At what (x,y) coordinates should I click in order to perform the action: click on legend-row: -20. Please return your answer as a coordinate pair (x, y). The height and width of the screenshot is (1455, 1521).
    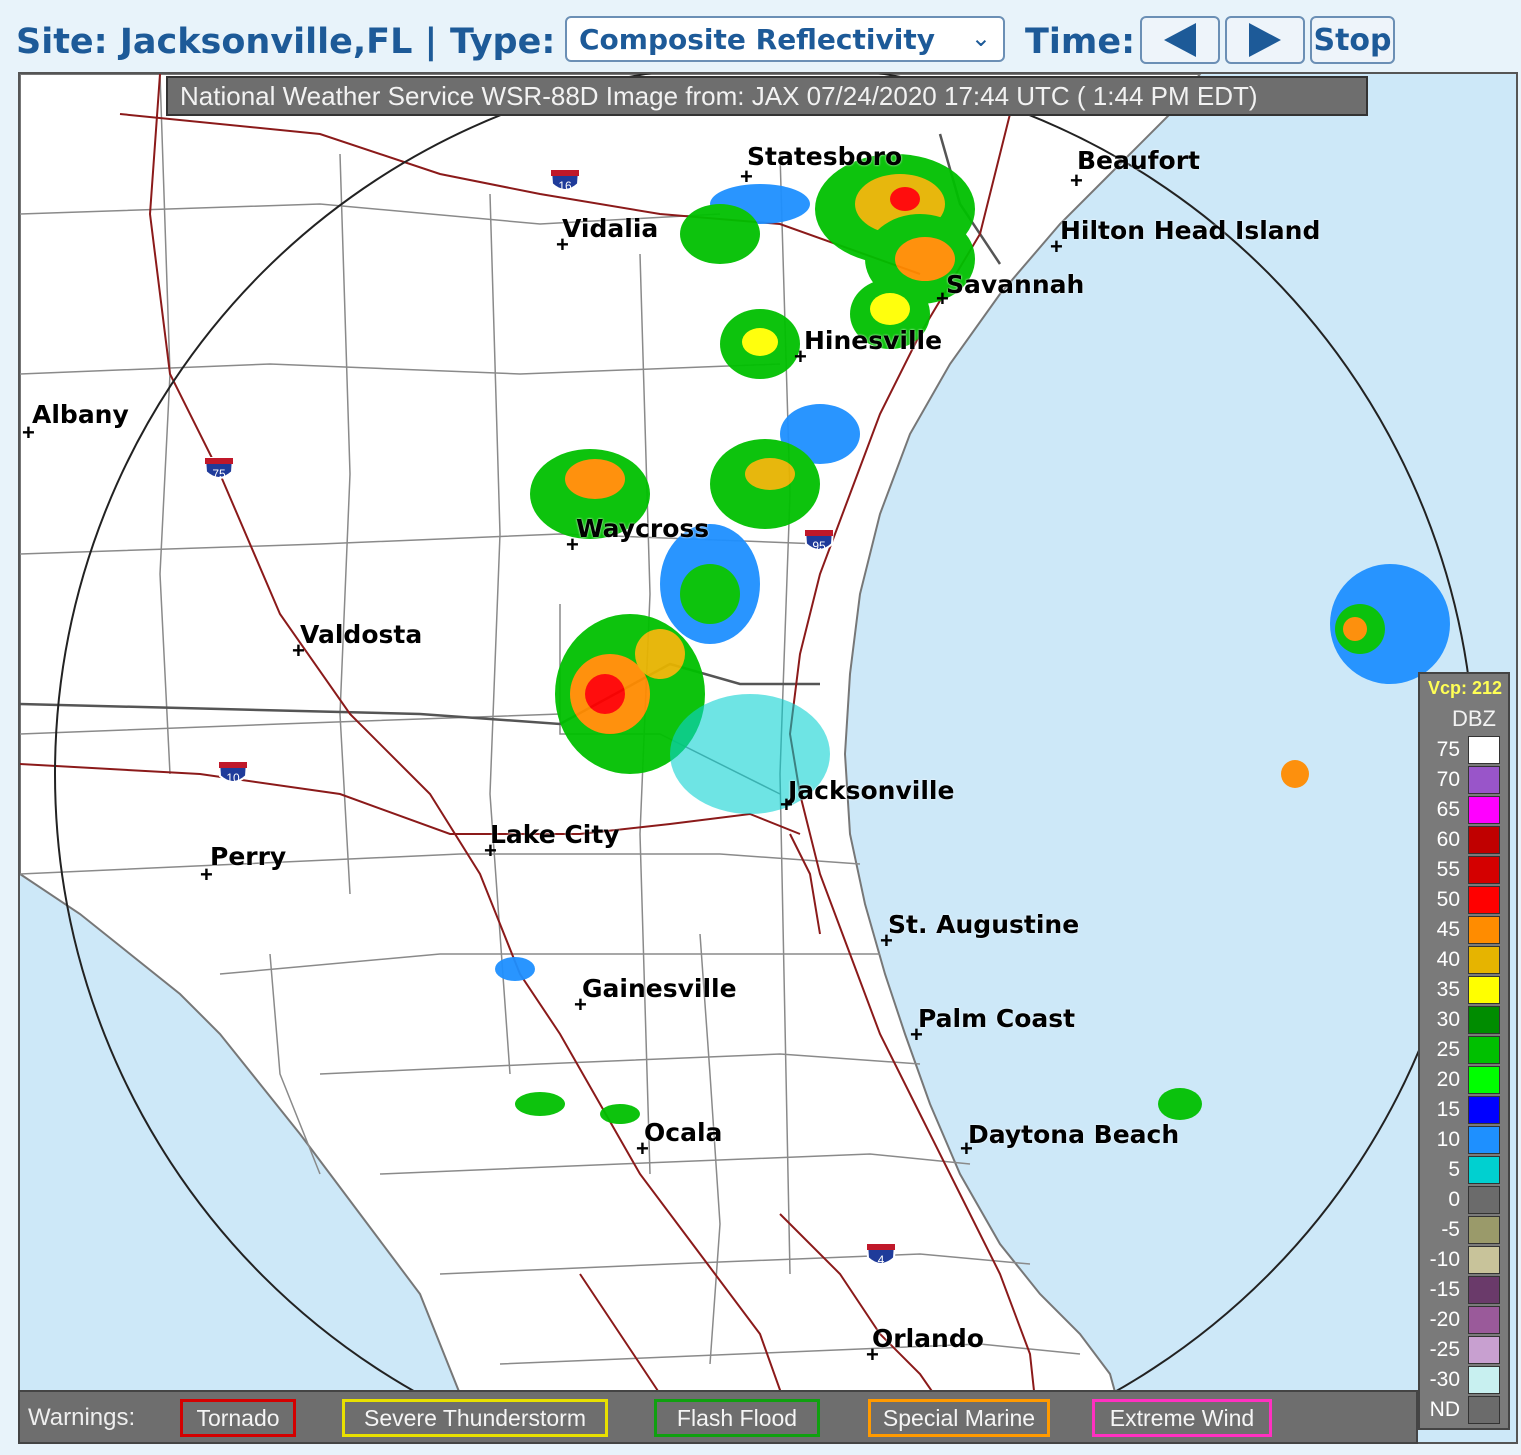
    Looking at the image, I should click on (1465, 1321).